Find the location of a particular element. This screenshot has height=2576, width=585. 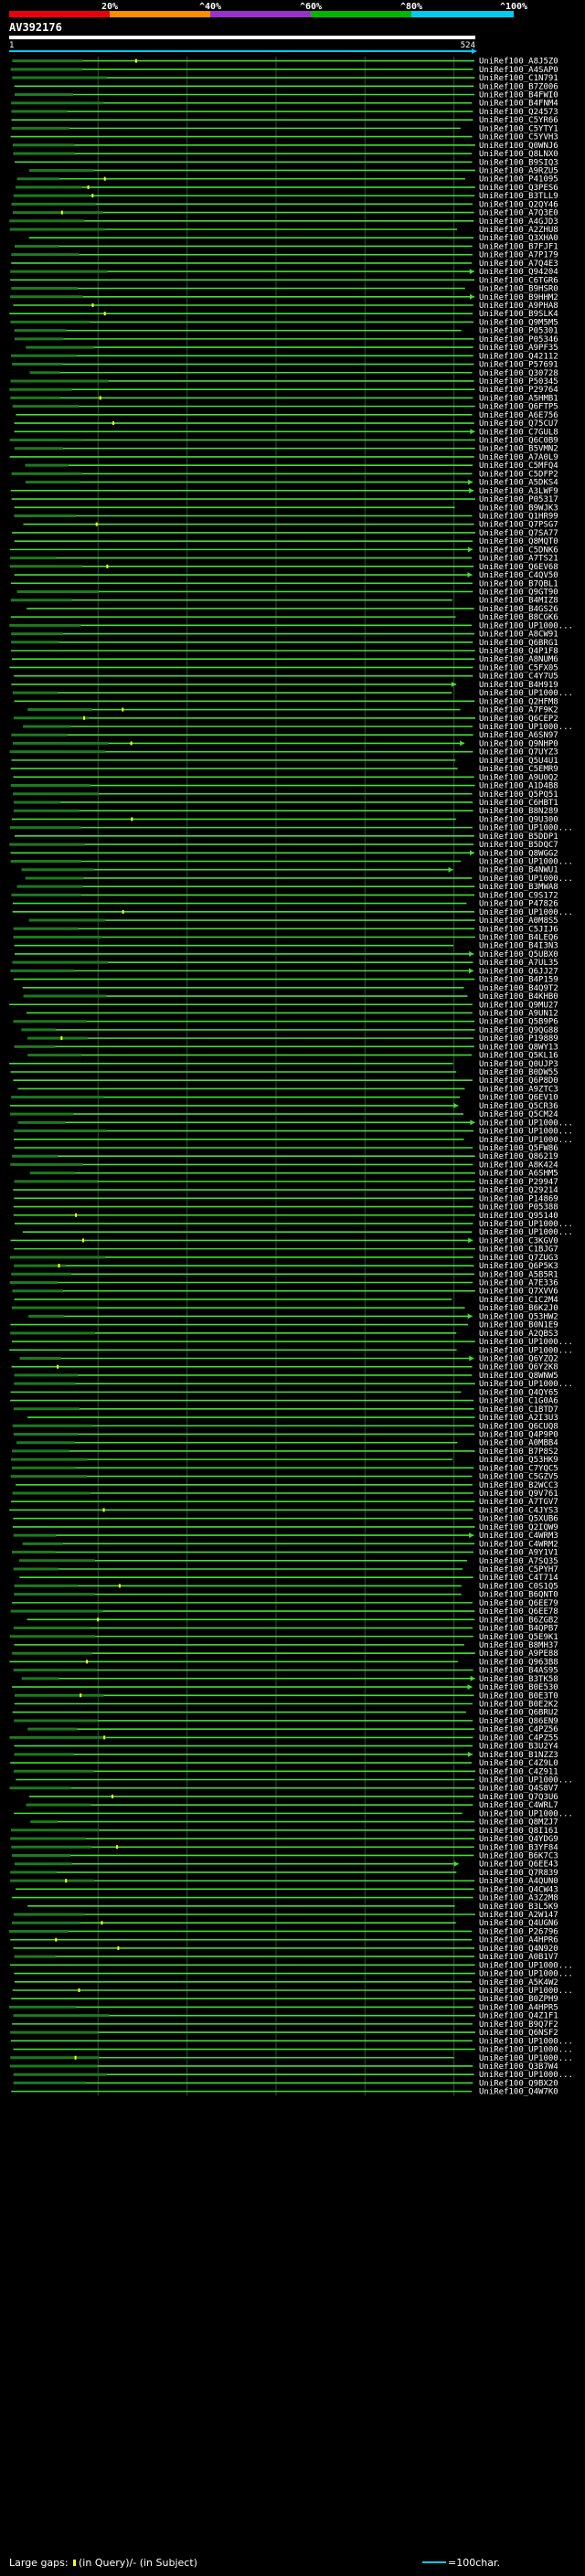

hit-row: UniRef100_B9HSR0 is located at coordinates (284, 289).